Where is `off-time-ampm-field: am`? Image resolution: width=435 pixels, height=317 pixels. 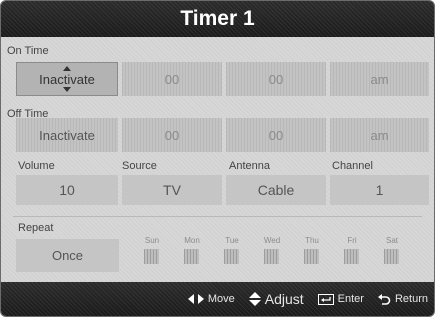 off-time-ampm-field: am is located at coordinates (379, 135).